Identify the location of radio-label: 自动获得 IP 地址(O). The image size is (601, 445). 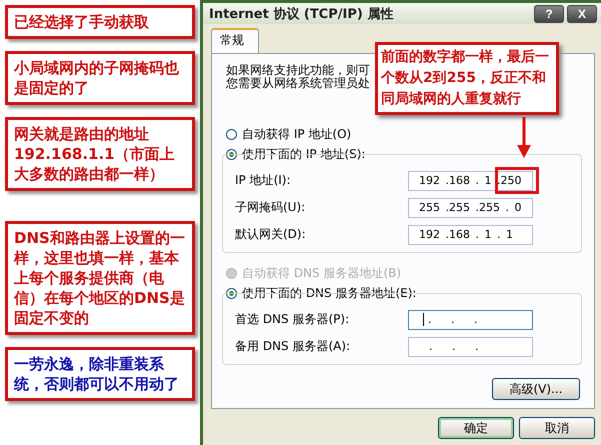
(297, 134).